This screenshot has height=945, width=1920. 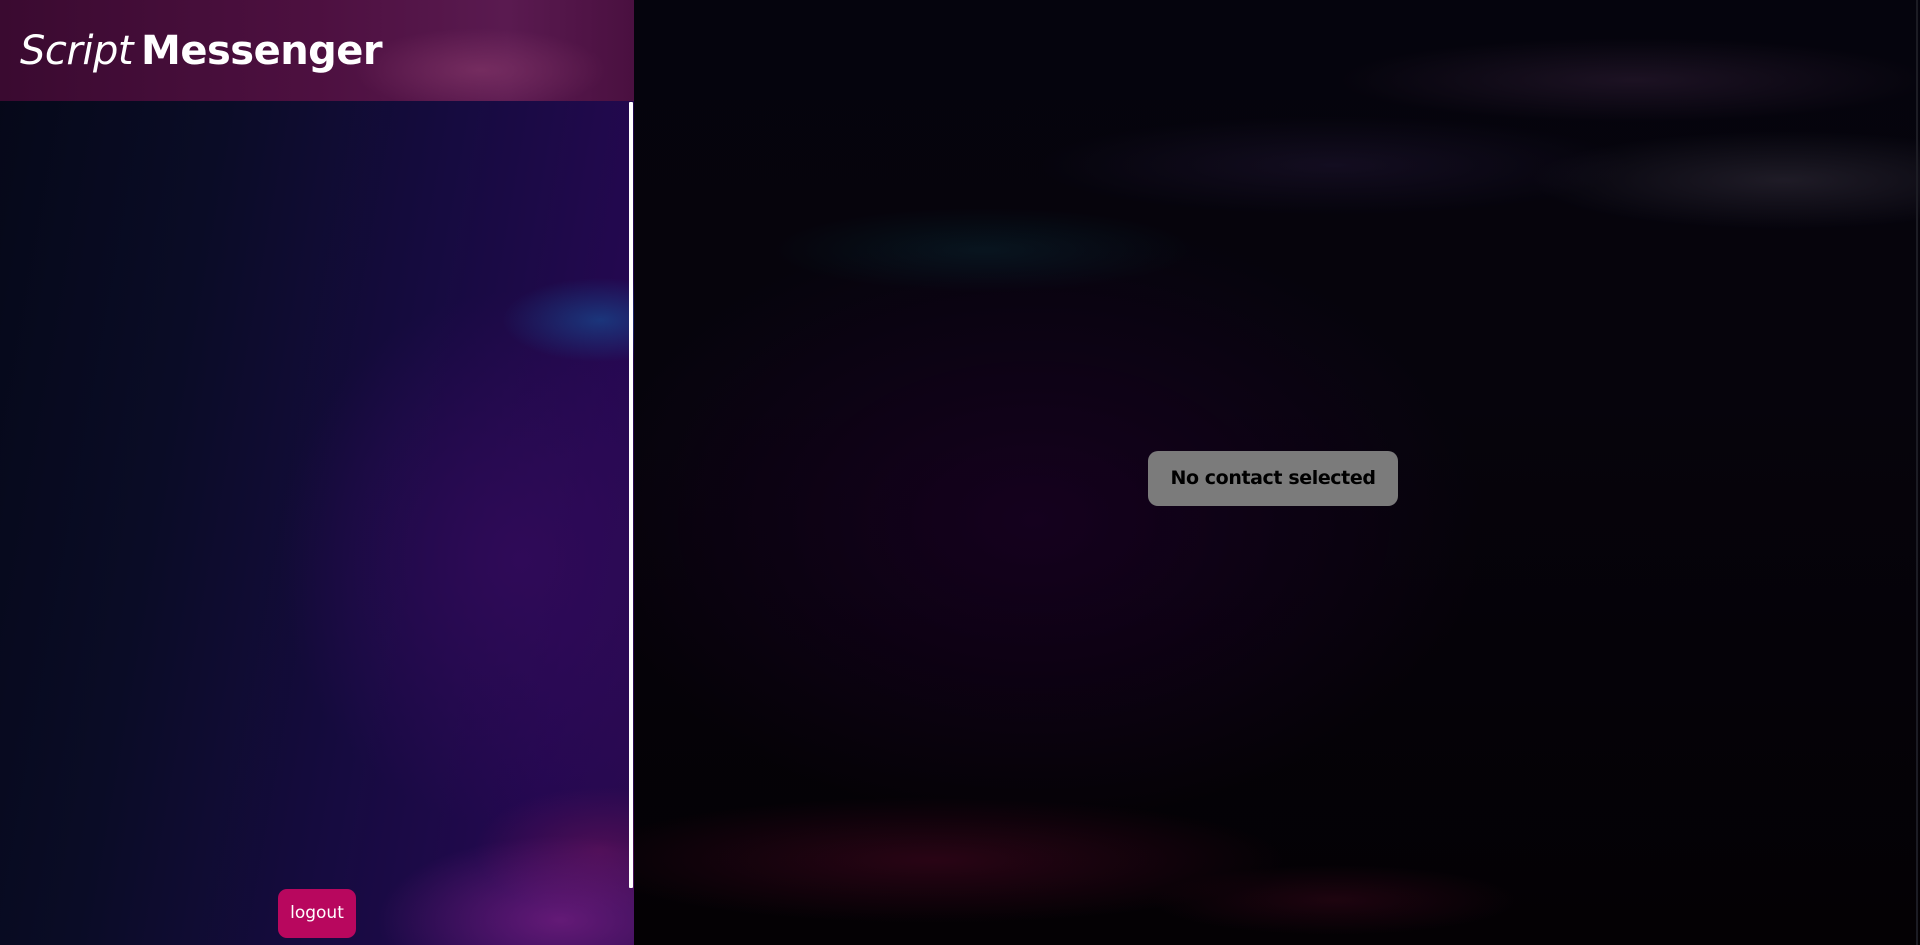 I want to click on logout-button: logout, so click(x=317, y=913).